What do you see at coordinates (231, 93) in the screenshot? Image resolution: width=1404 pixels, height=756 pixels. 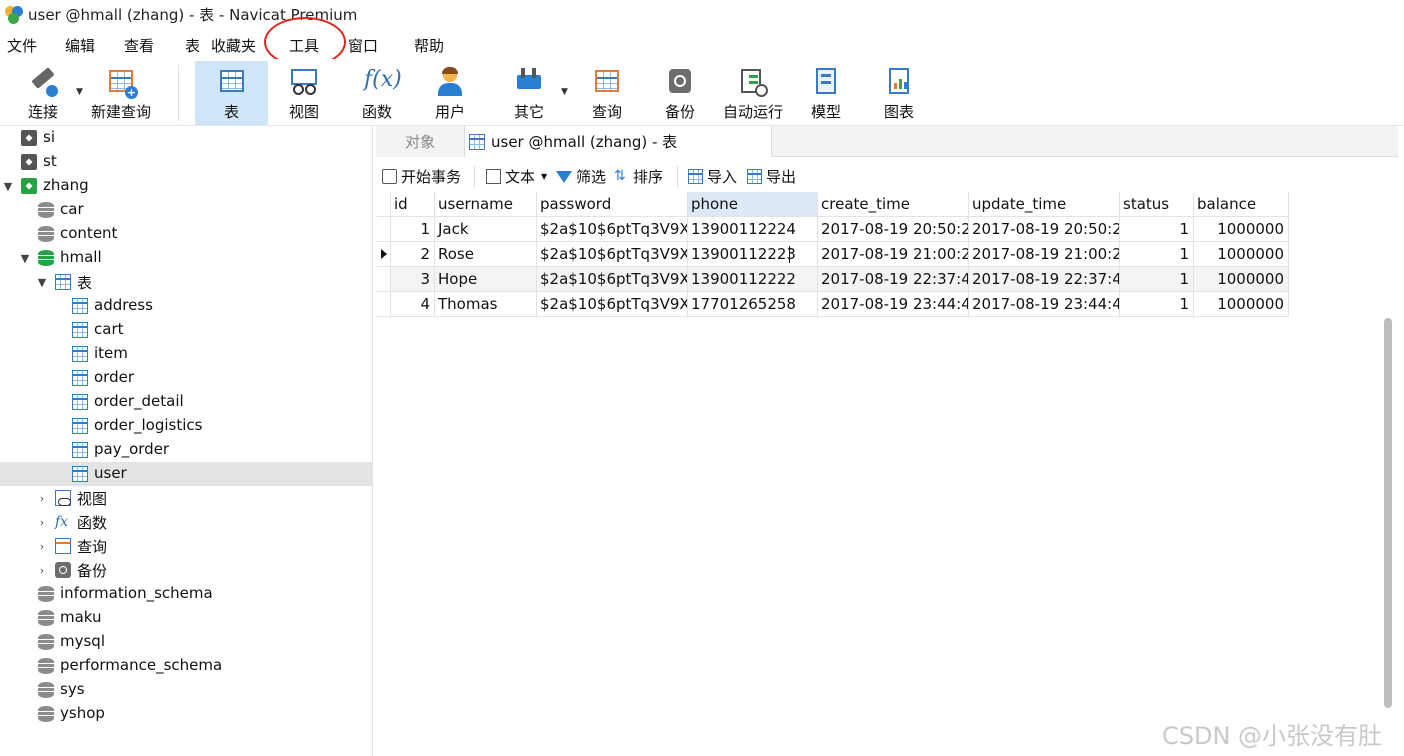 I see `table-button: 表` at bounding box center [231, 93].